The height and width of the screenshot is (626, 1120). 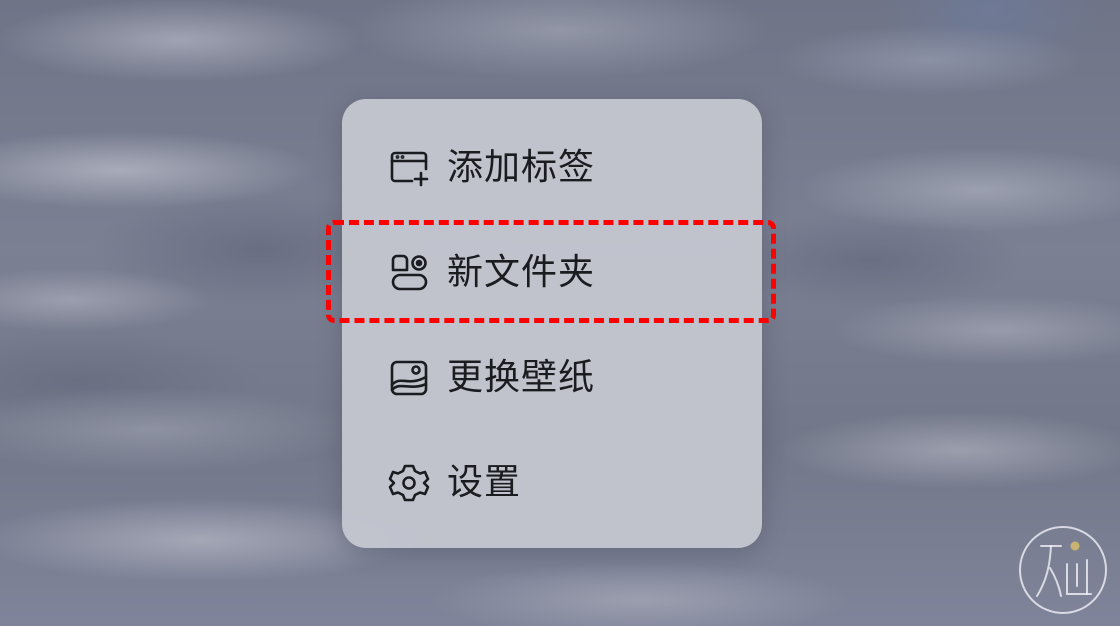 I want to click on menu-item-new-folder: 新文件夹, so click(x=552, y=272).